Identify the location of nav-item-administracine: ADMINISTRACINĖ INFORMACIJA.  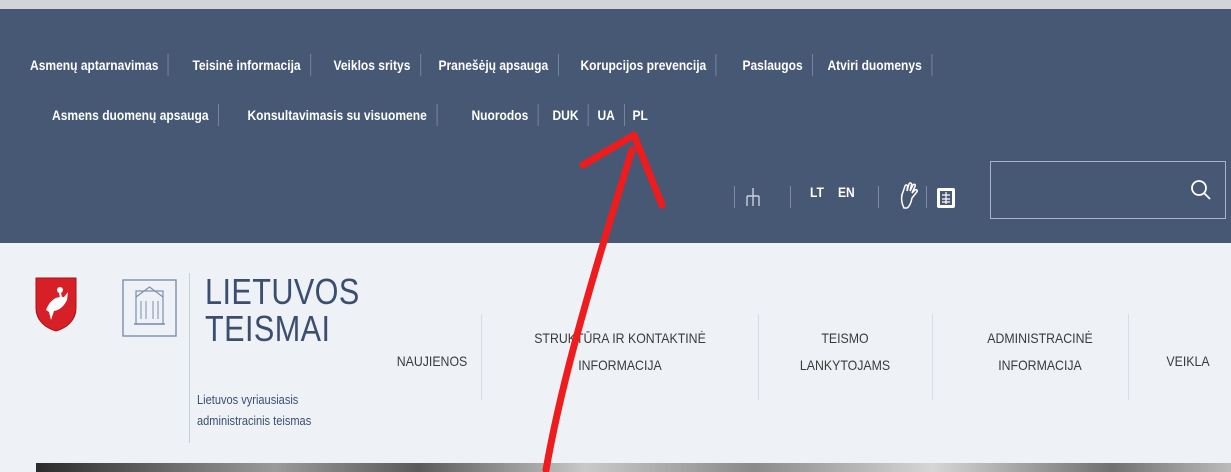
(1040, 352).